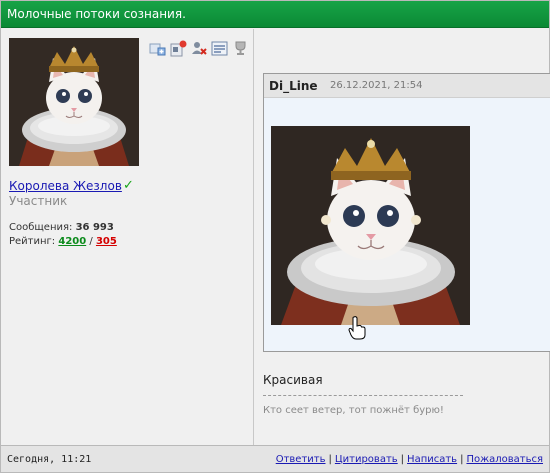 The image size is (550, 473). I want to click on notification-icon, so click(178, 48).